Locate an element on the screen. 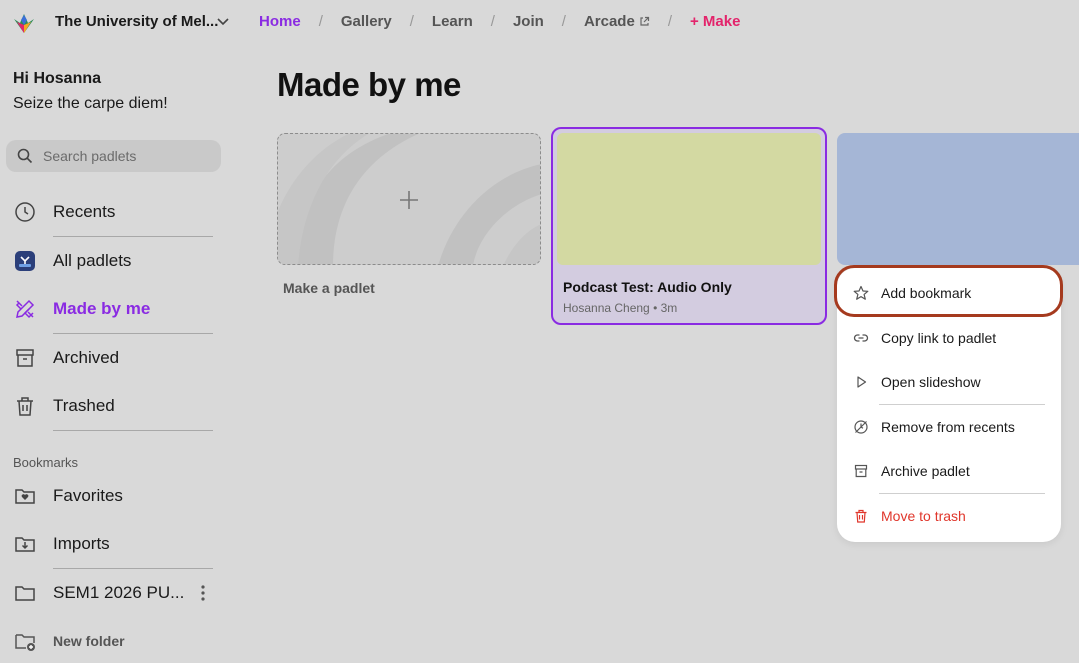 This screenshot has width=1079, height=663. search-box is located at coordinates (113, 156).